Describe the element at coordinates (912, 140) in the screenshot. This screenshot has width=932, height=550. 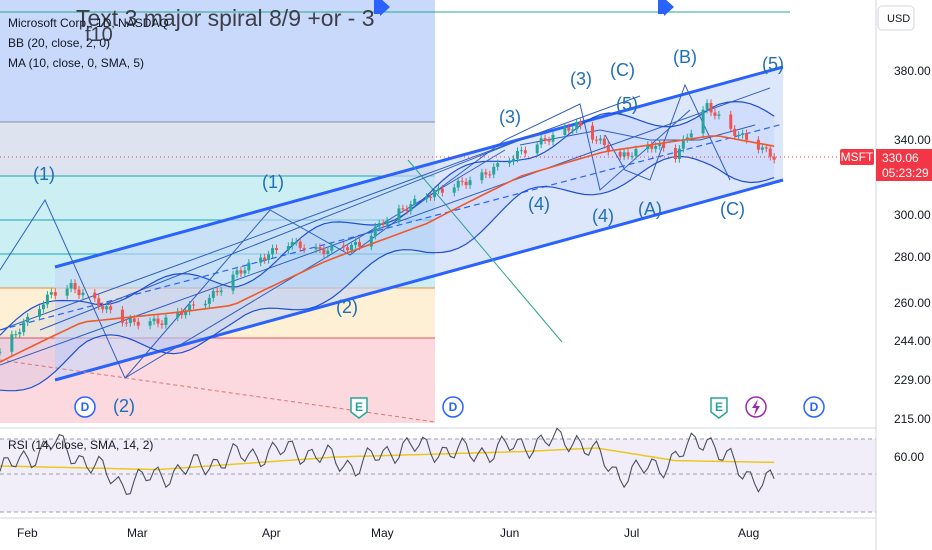
I see `price-label: 340.00` at that location.